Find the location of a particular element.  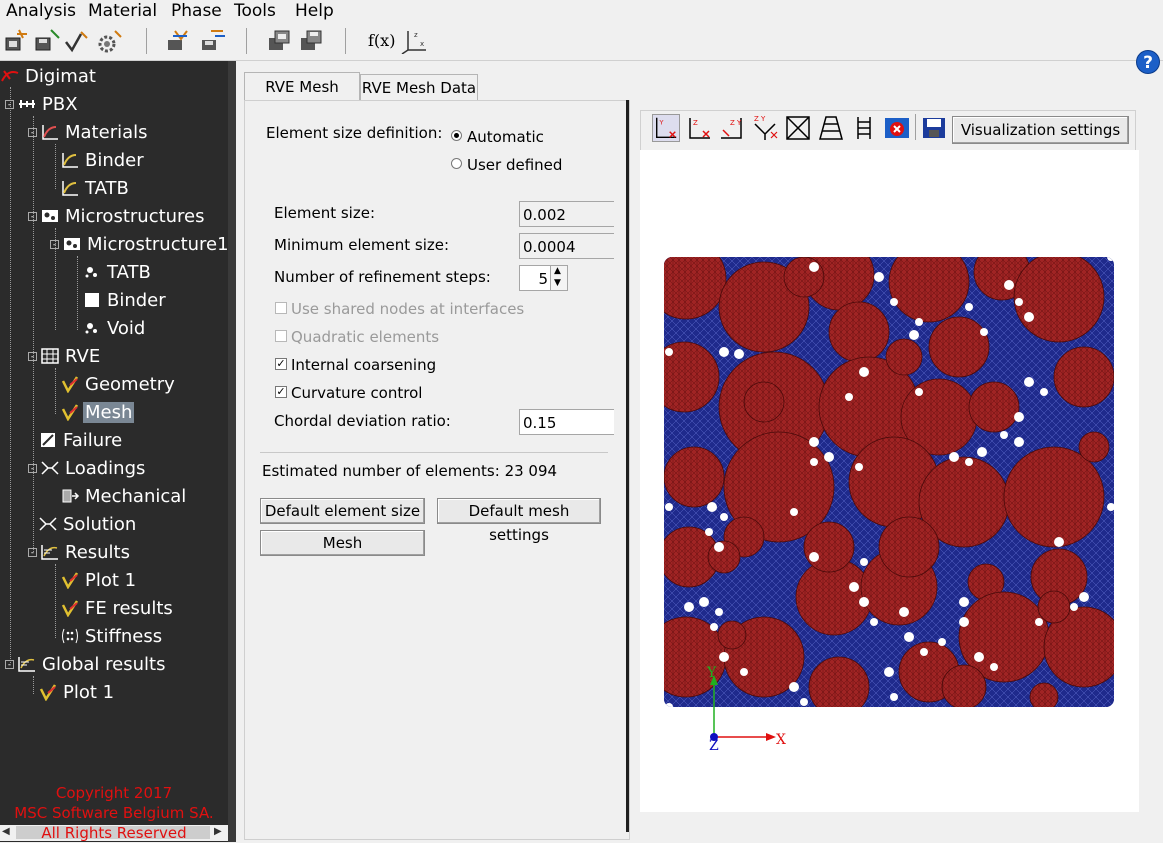

tree-node-plot1: Plot 1 is located at coordinates (99, 580).